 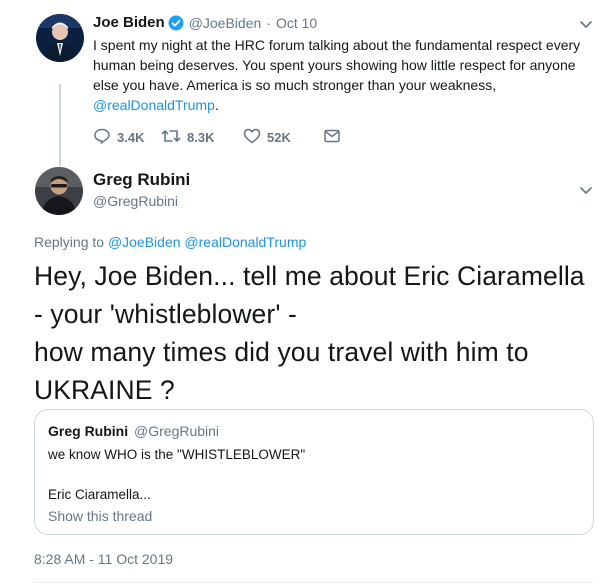 What do you see at coordinates (141, 180) in the screenshot?
I see `author-name: Greg Rubini` at bounding box center [141, 180].